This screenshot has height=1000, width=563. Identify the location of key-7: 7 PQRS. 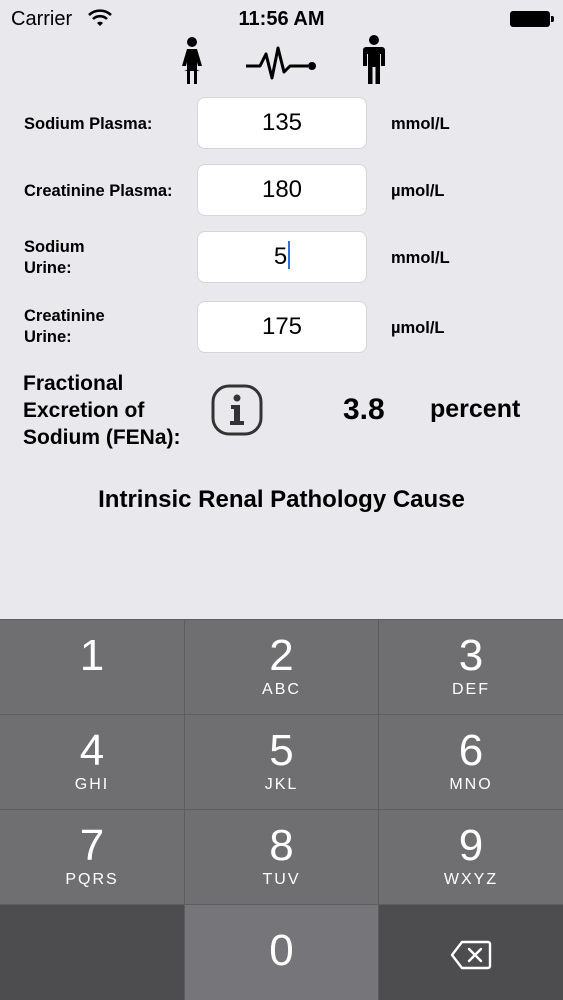
(92, 857).